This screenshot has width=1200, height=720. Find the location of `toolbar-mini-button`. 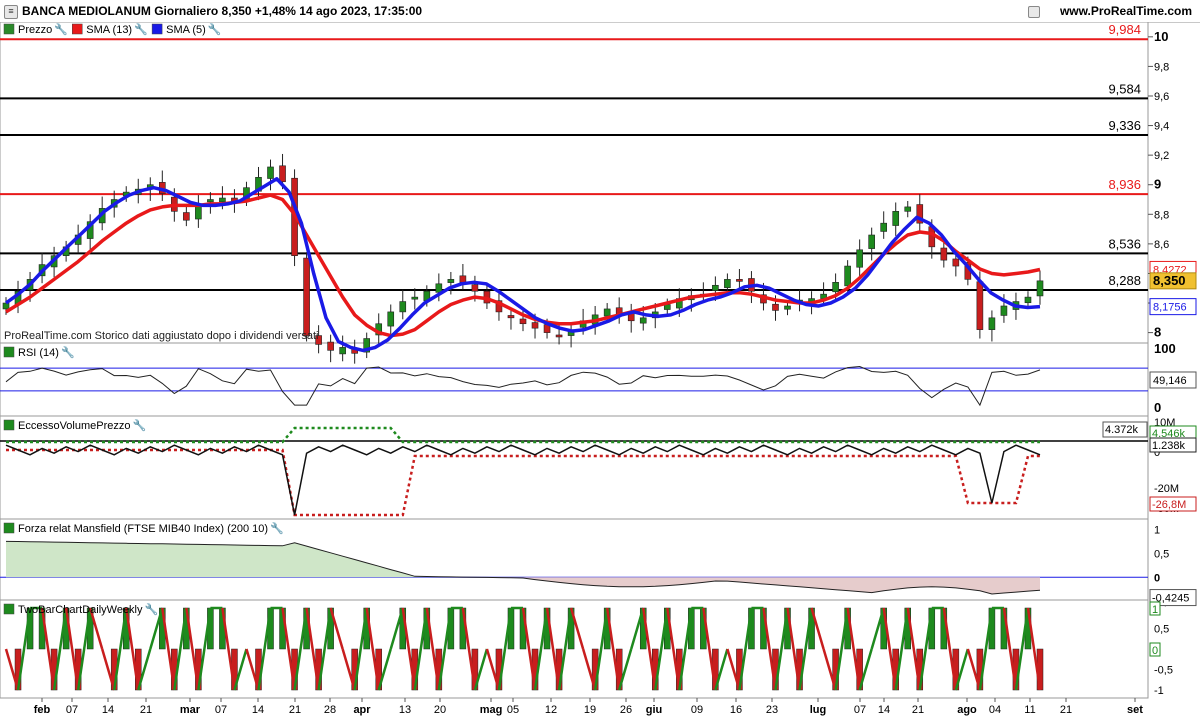

toolbar-mini-button is located at coordinates (1034, 12).